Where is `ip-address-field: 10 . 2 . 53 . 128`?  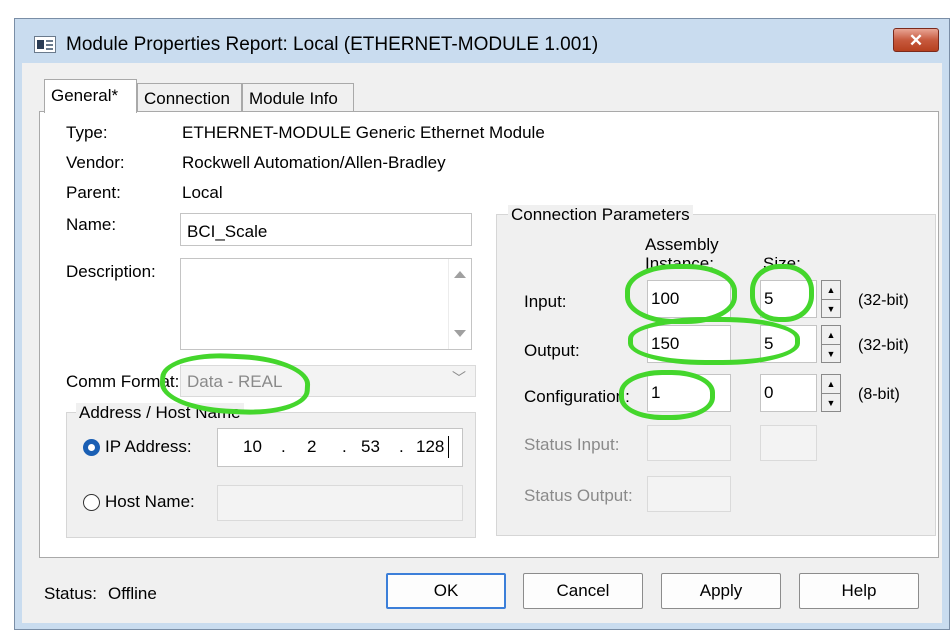 ip-address-field: 10 . 2 . 53 . 128 is located at coordinates (340, 447).